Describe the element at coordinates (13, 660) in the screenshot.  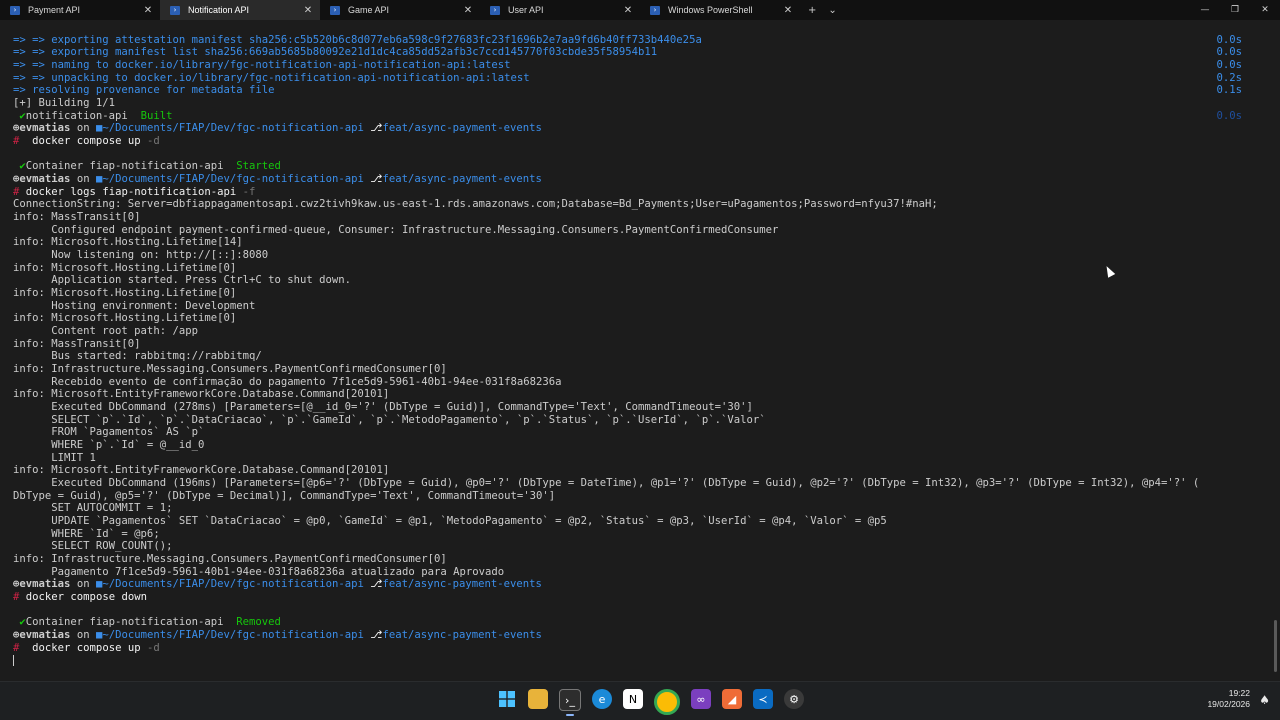
I see `text-cursor` at that location.